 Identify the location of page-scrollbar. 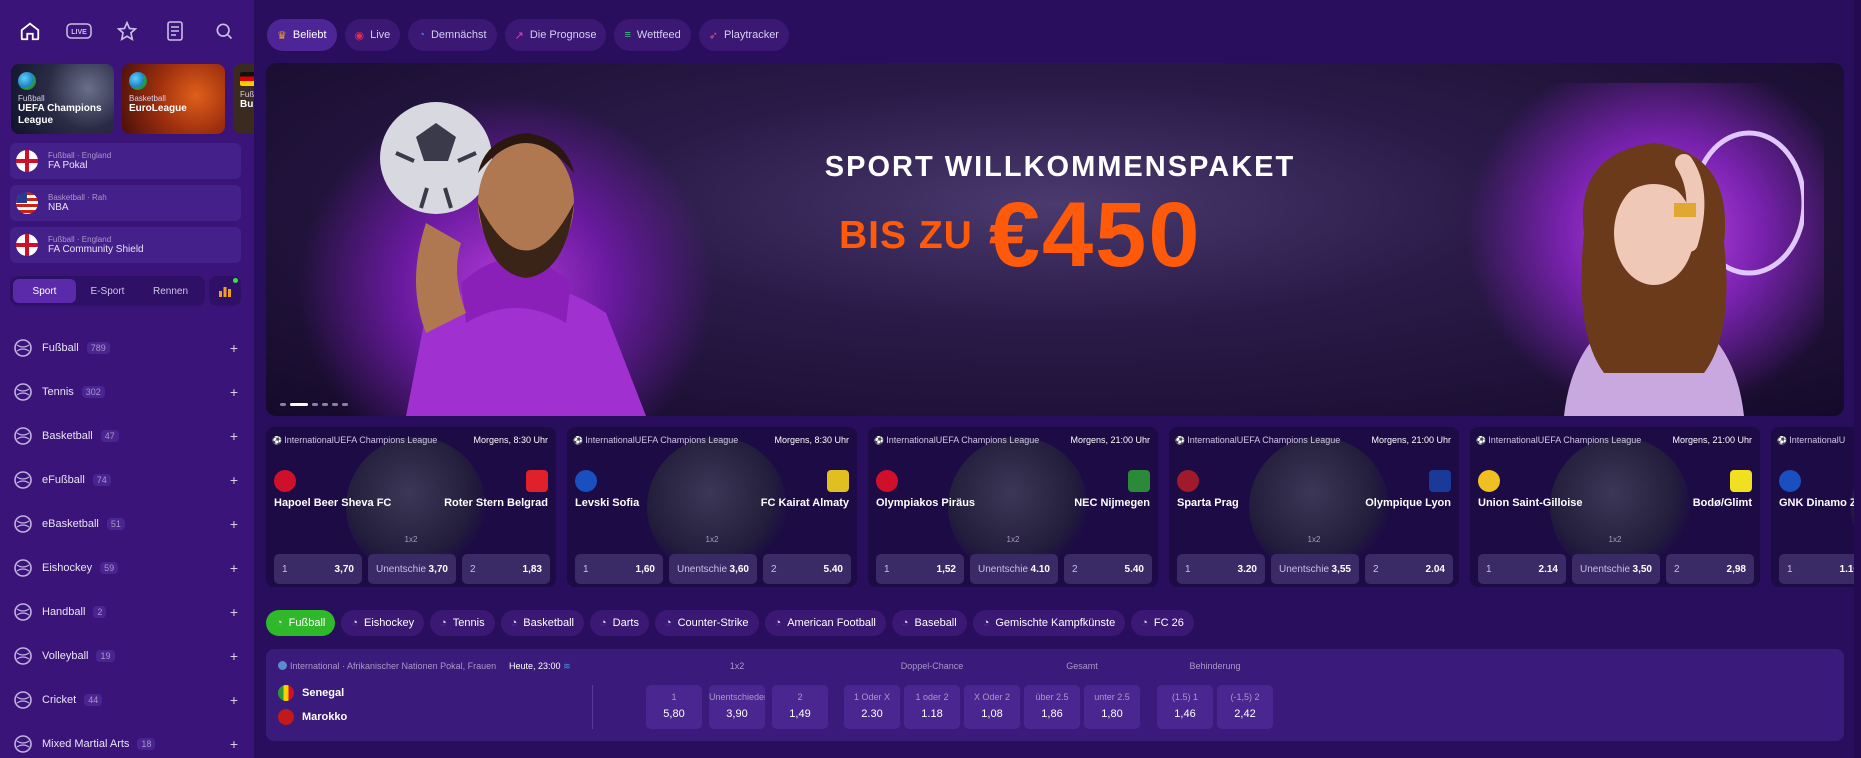
(1857, 379).